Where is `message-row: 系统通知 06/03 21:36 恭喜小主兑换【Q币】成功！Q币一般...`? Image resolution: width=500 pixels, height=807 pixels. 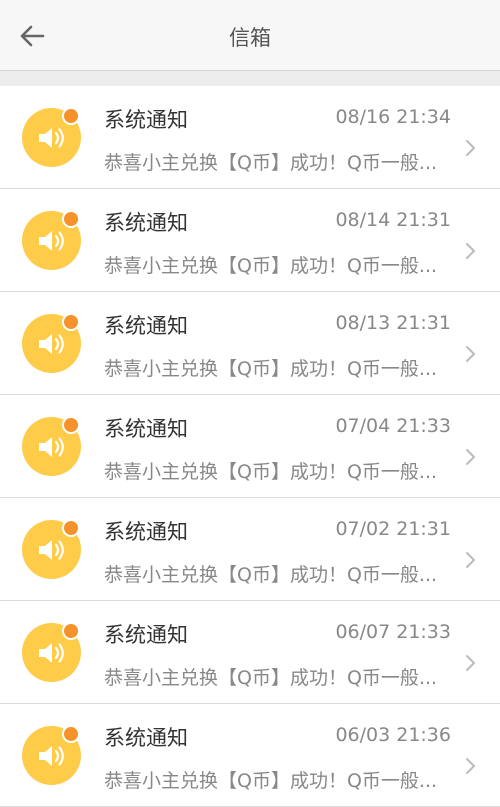 message-row: 系统通知 06/03 21:36 恭喜小主兑换【Q币】成功！Q币一般... is located at coordinates (250, 755).